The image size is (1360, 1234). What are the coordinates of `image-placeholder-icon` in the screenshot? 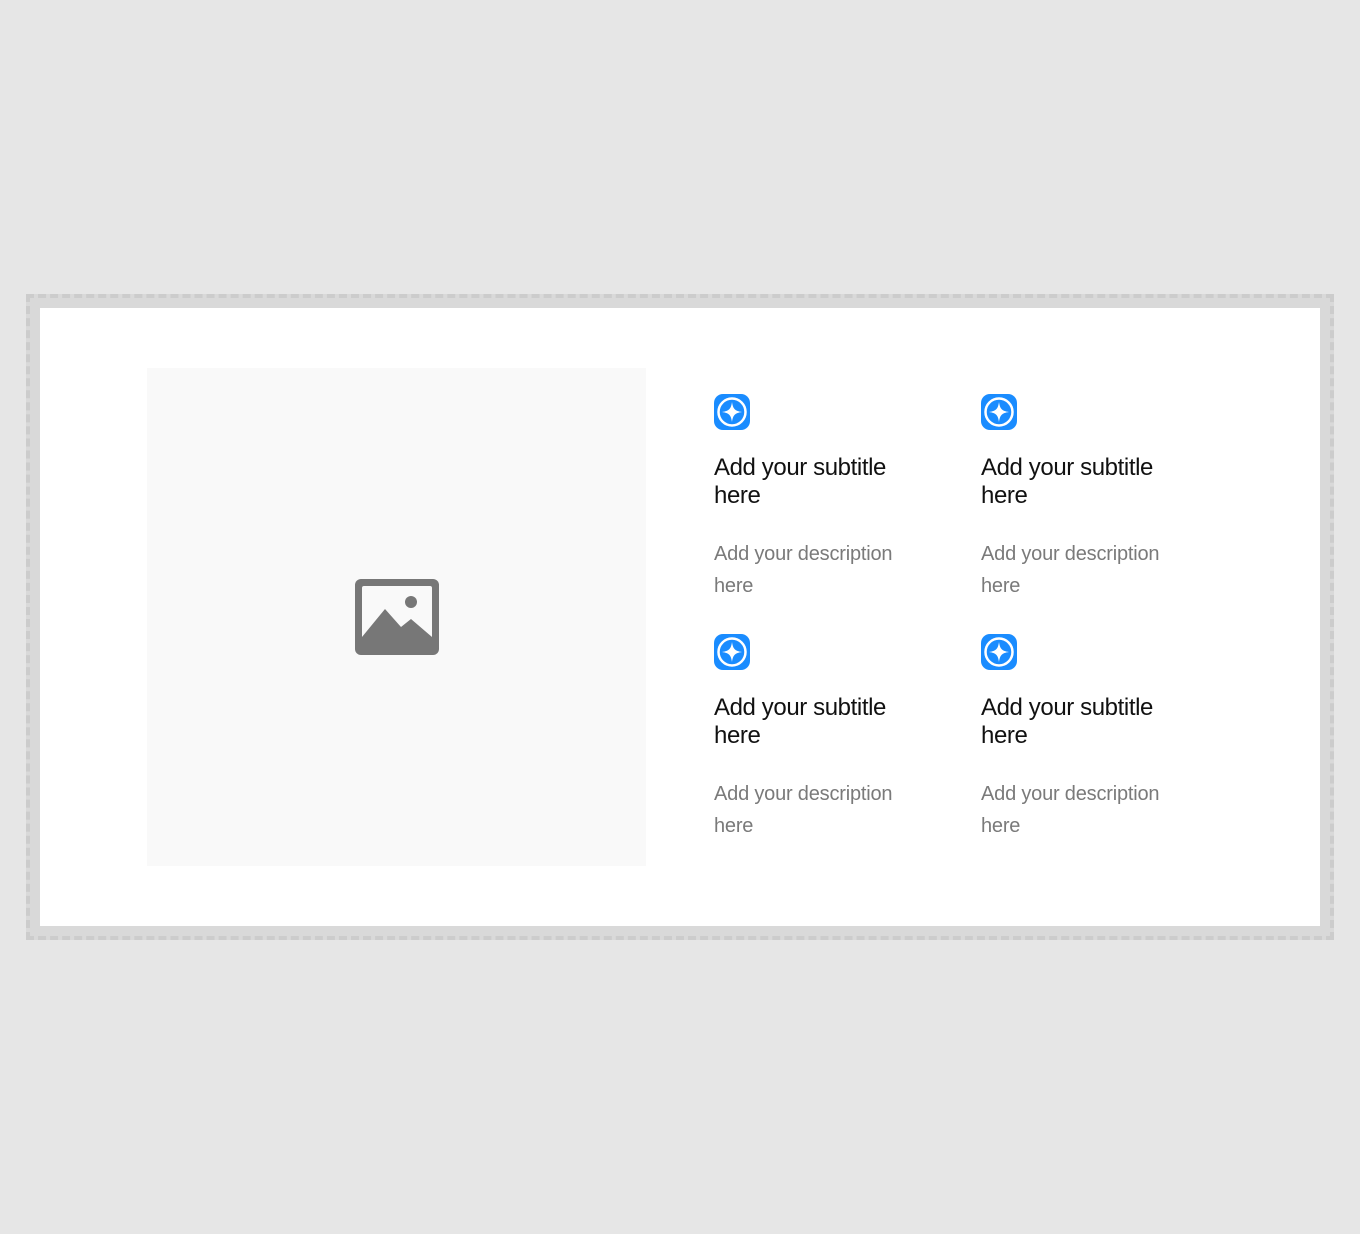 It's located at (396, 617).